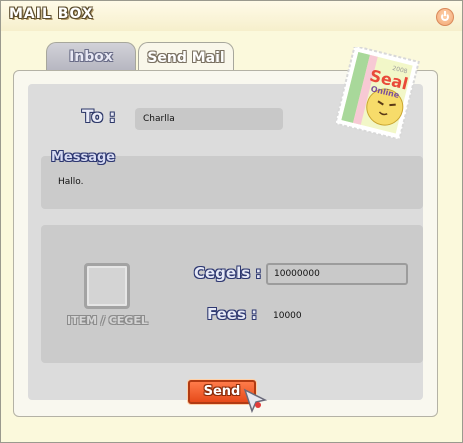  I want to click on to-label: To :, so click(99, 117).